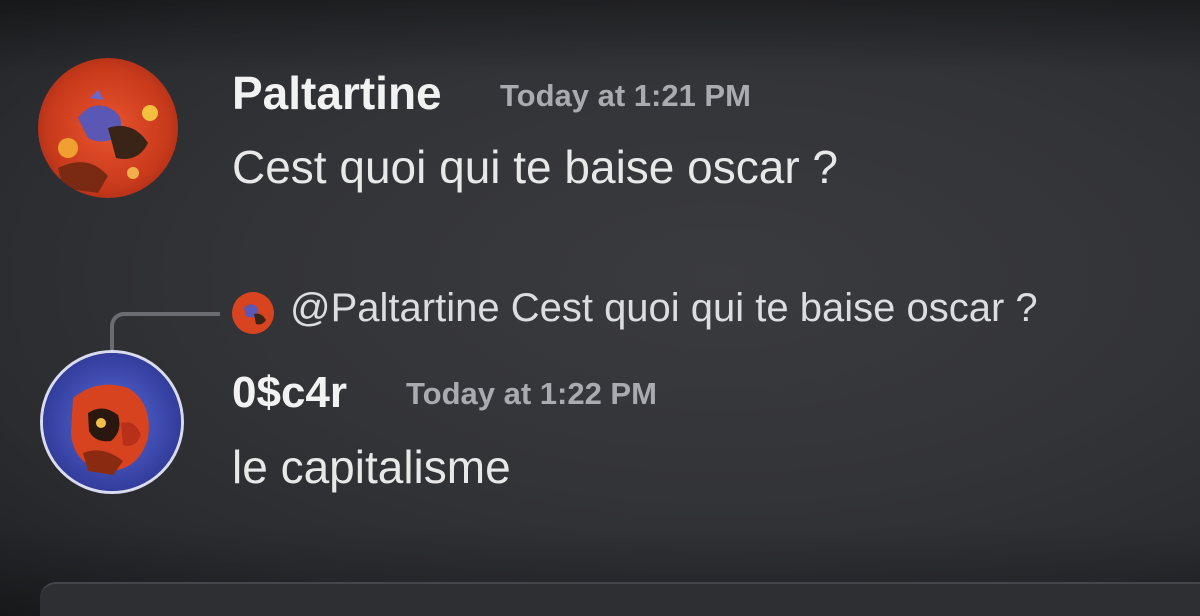  Describe the element at coordinates (289, 393) in the screenshot. I see `message-username: 0$c4r` at that location.